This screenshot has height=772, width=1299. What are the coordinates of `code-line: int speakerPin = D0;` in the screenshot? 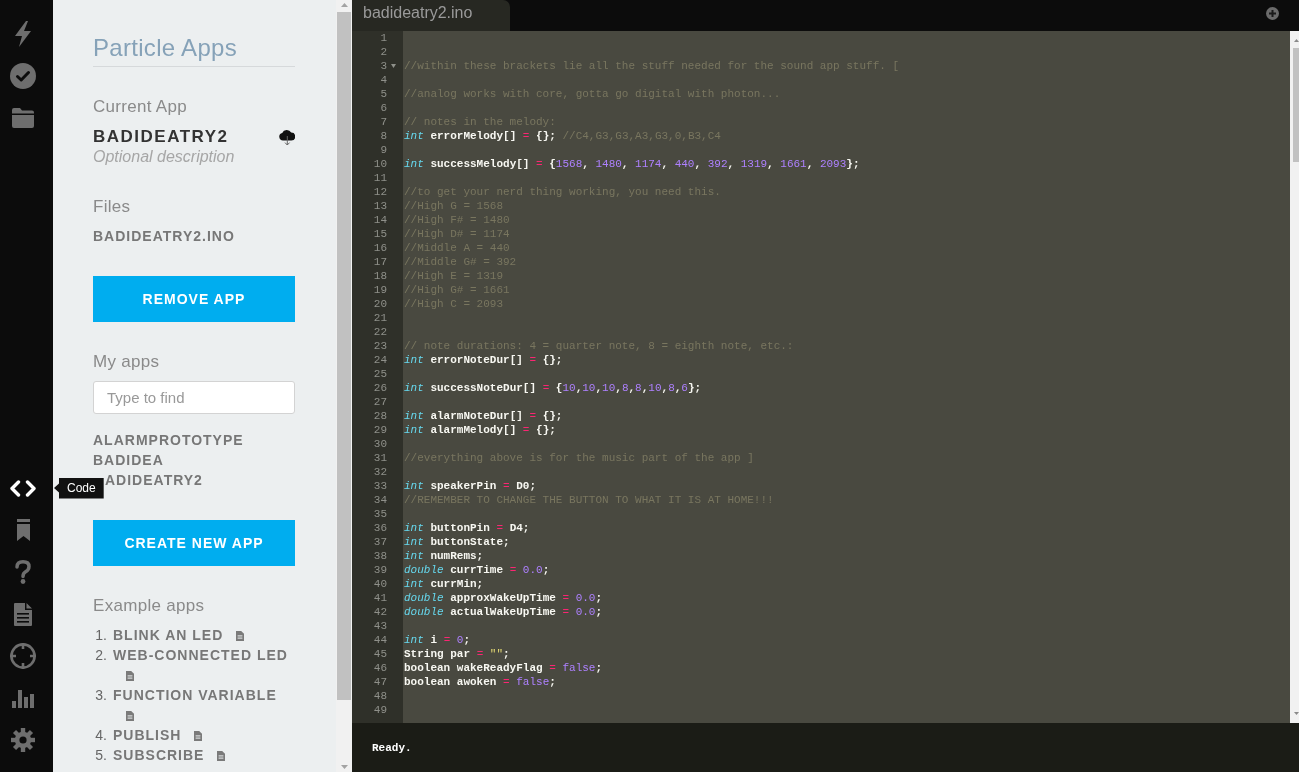 It's located at (470, 486).